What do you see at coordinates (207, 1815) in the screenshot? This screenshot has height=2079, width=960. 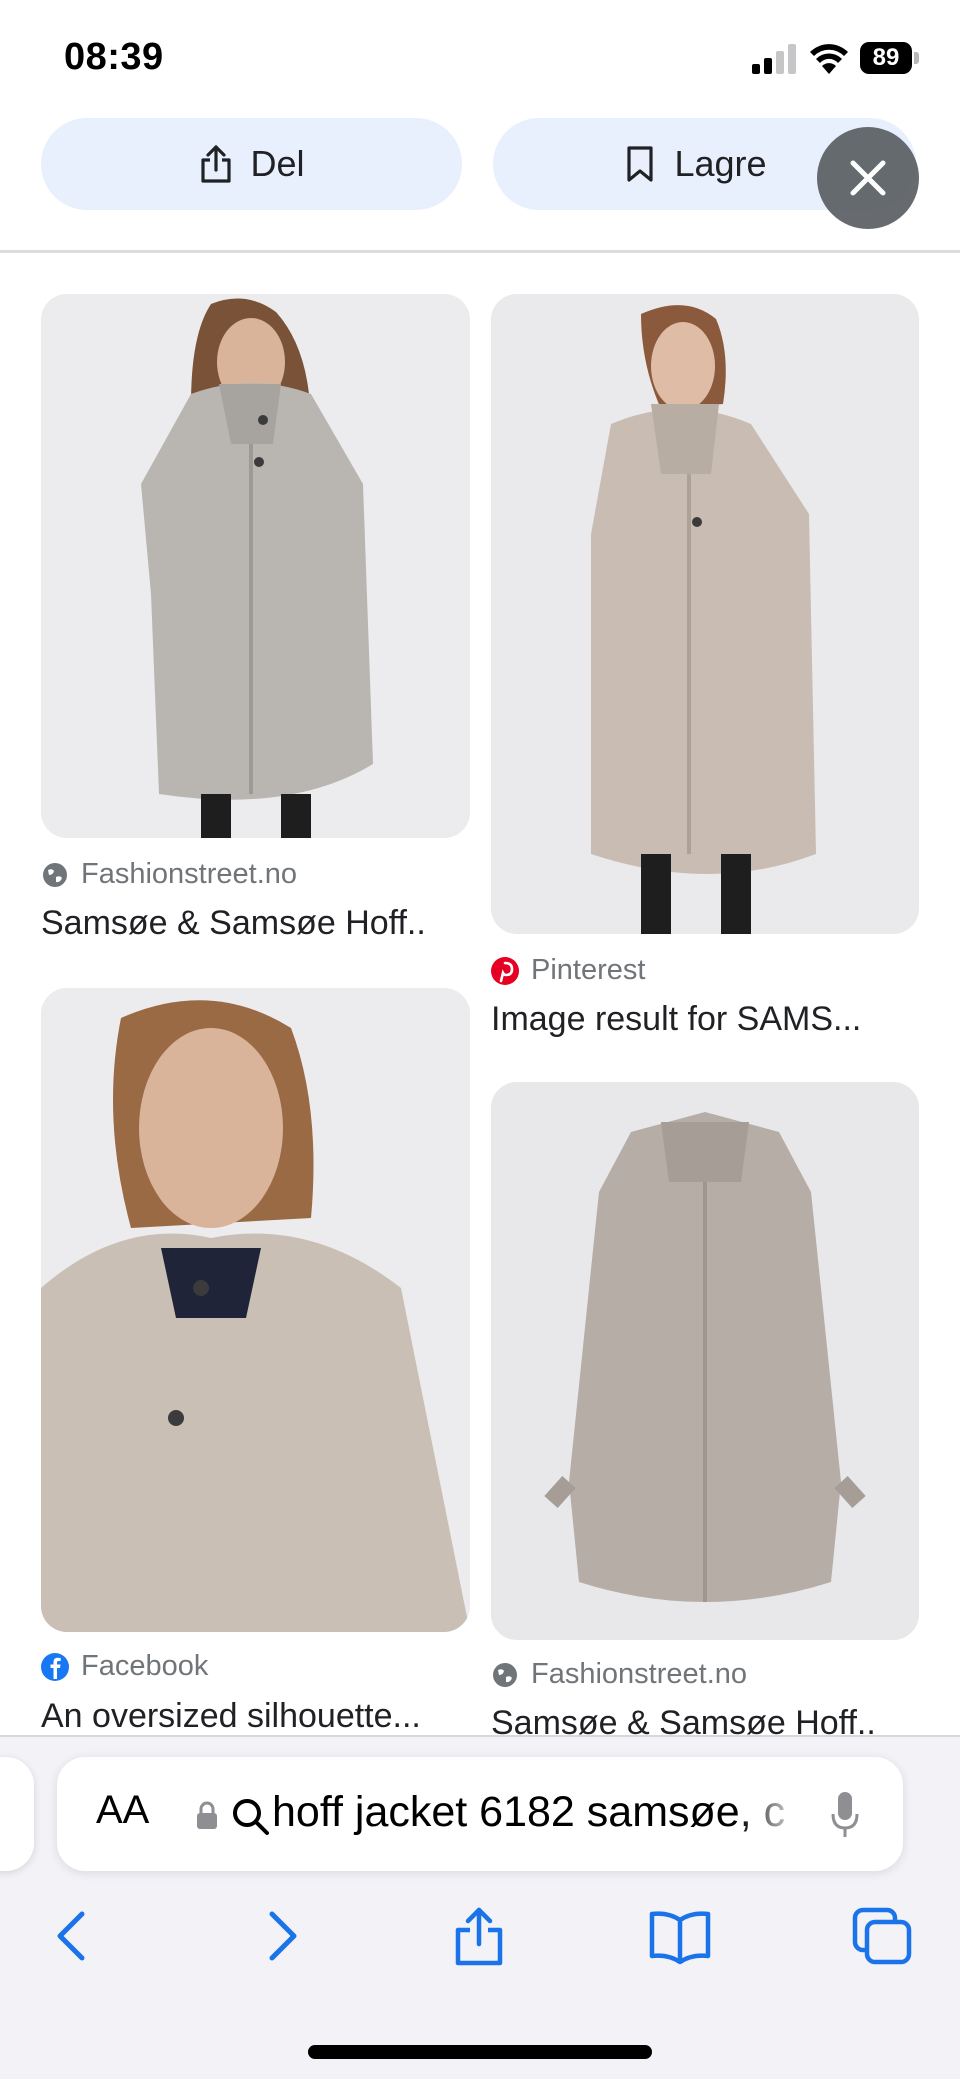 I see `lock-icon` at bounding box center [207, 1815].